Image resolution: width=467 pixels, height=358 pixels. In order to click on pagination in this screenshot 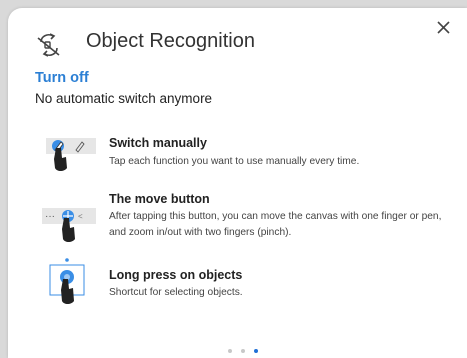, I will do `click(248, 351)`.